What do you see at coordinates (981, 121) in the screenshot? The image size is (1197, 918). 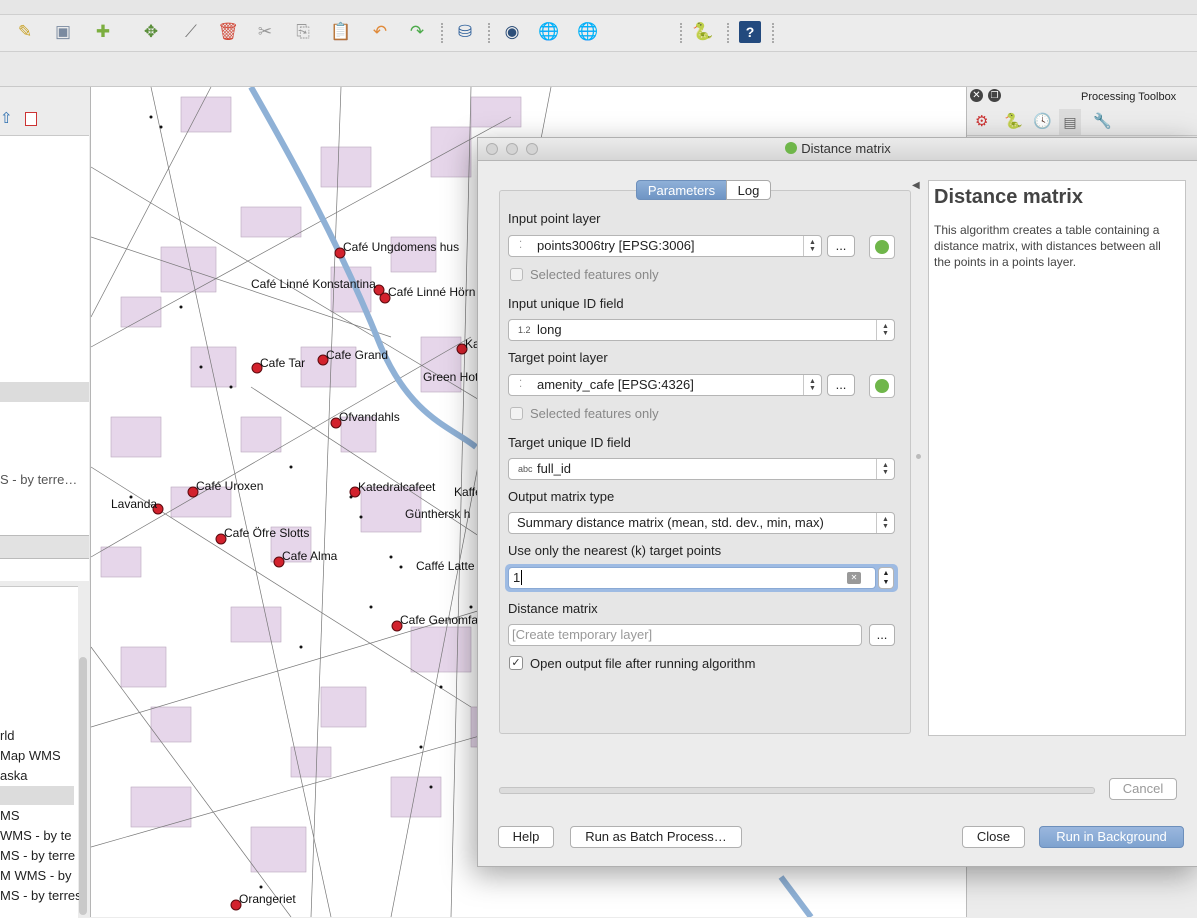 I see `gear-icon: ⚙` at bounding box center [981, 121].